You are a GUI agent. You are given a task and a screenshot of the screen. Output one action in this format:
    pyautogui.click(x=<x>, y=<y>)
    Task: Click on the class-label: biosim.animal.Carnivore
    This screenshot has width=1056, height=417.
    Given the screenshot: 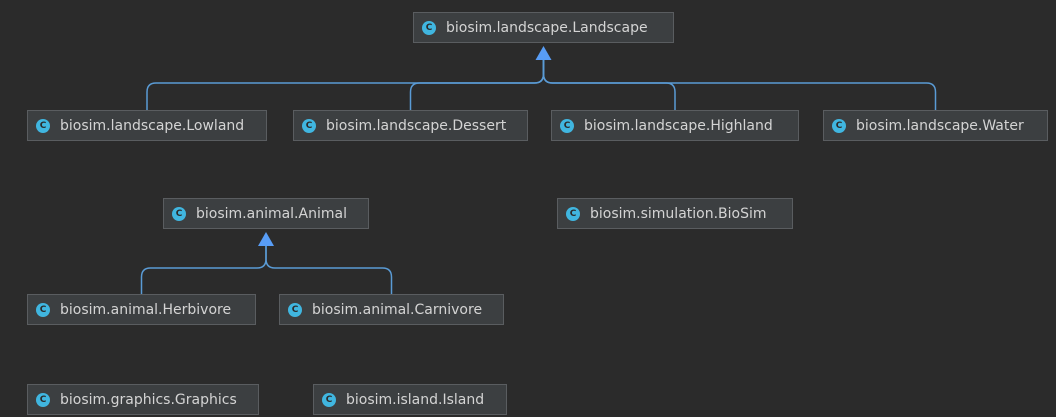 What is the action you would take?
    pyautogui.click(x=397, y=309)
    